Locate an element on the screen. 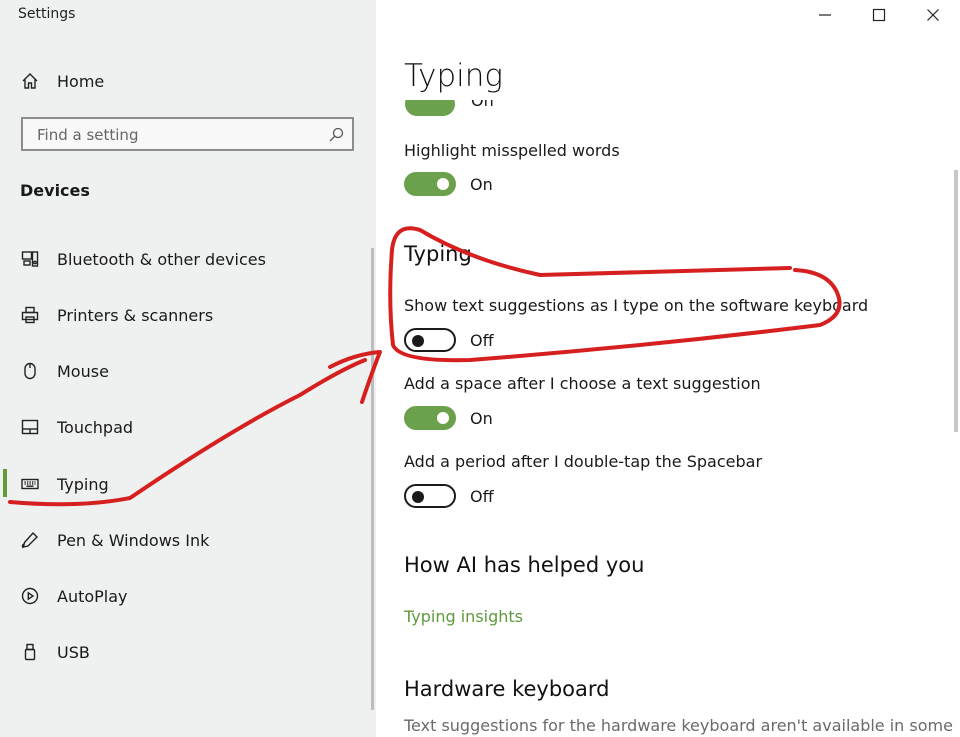 The width and height of the screenshot is (960, 737). autoplay-icon is located at coordinates (30, 596).